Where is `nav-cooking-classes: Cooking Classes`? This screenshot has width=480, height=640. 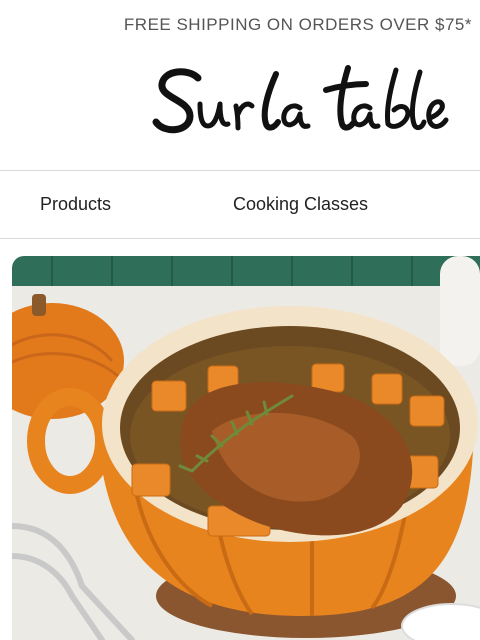 nav-cooking-classes: Cooking Classes is located at coordinates (300, 204).